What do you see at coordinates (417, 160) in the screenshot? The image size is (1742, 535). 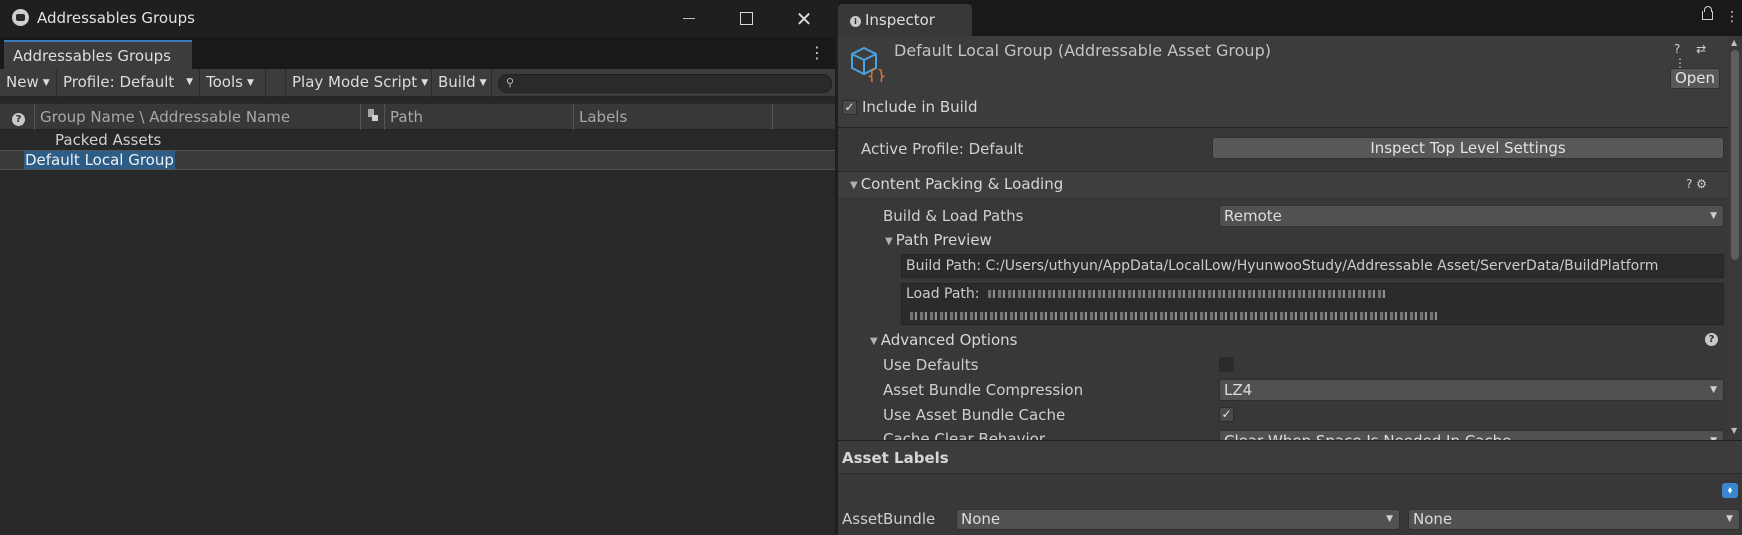 I see `tree-row-default-local-group: Default Local Group` at bounding box center [417, 160].